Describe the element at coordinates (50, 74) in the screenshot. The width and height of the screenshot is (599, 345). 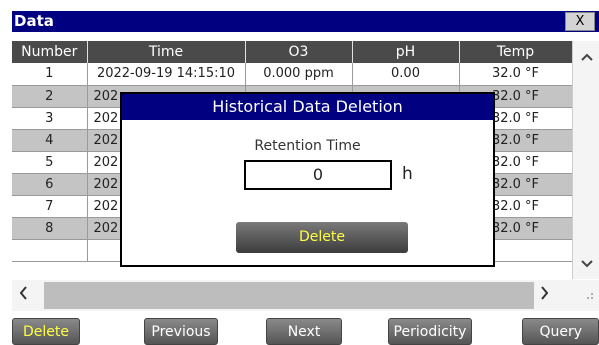
I see `cell-number: 1` at that location.